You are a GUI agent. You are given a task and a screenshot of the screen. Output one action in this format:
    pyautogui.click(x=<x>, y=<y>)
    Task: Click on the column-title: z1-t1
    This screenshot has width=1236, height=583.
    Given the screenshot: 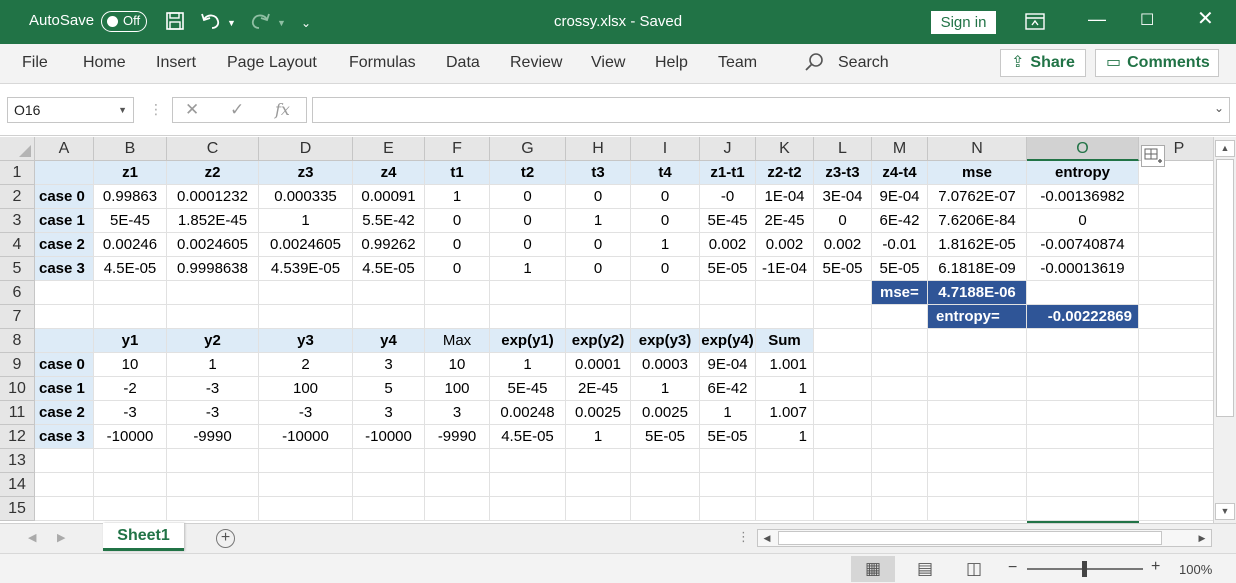 What is the action you would take?
    pyautogui.click(x=728, y=173)
    